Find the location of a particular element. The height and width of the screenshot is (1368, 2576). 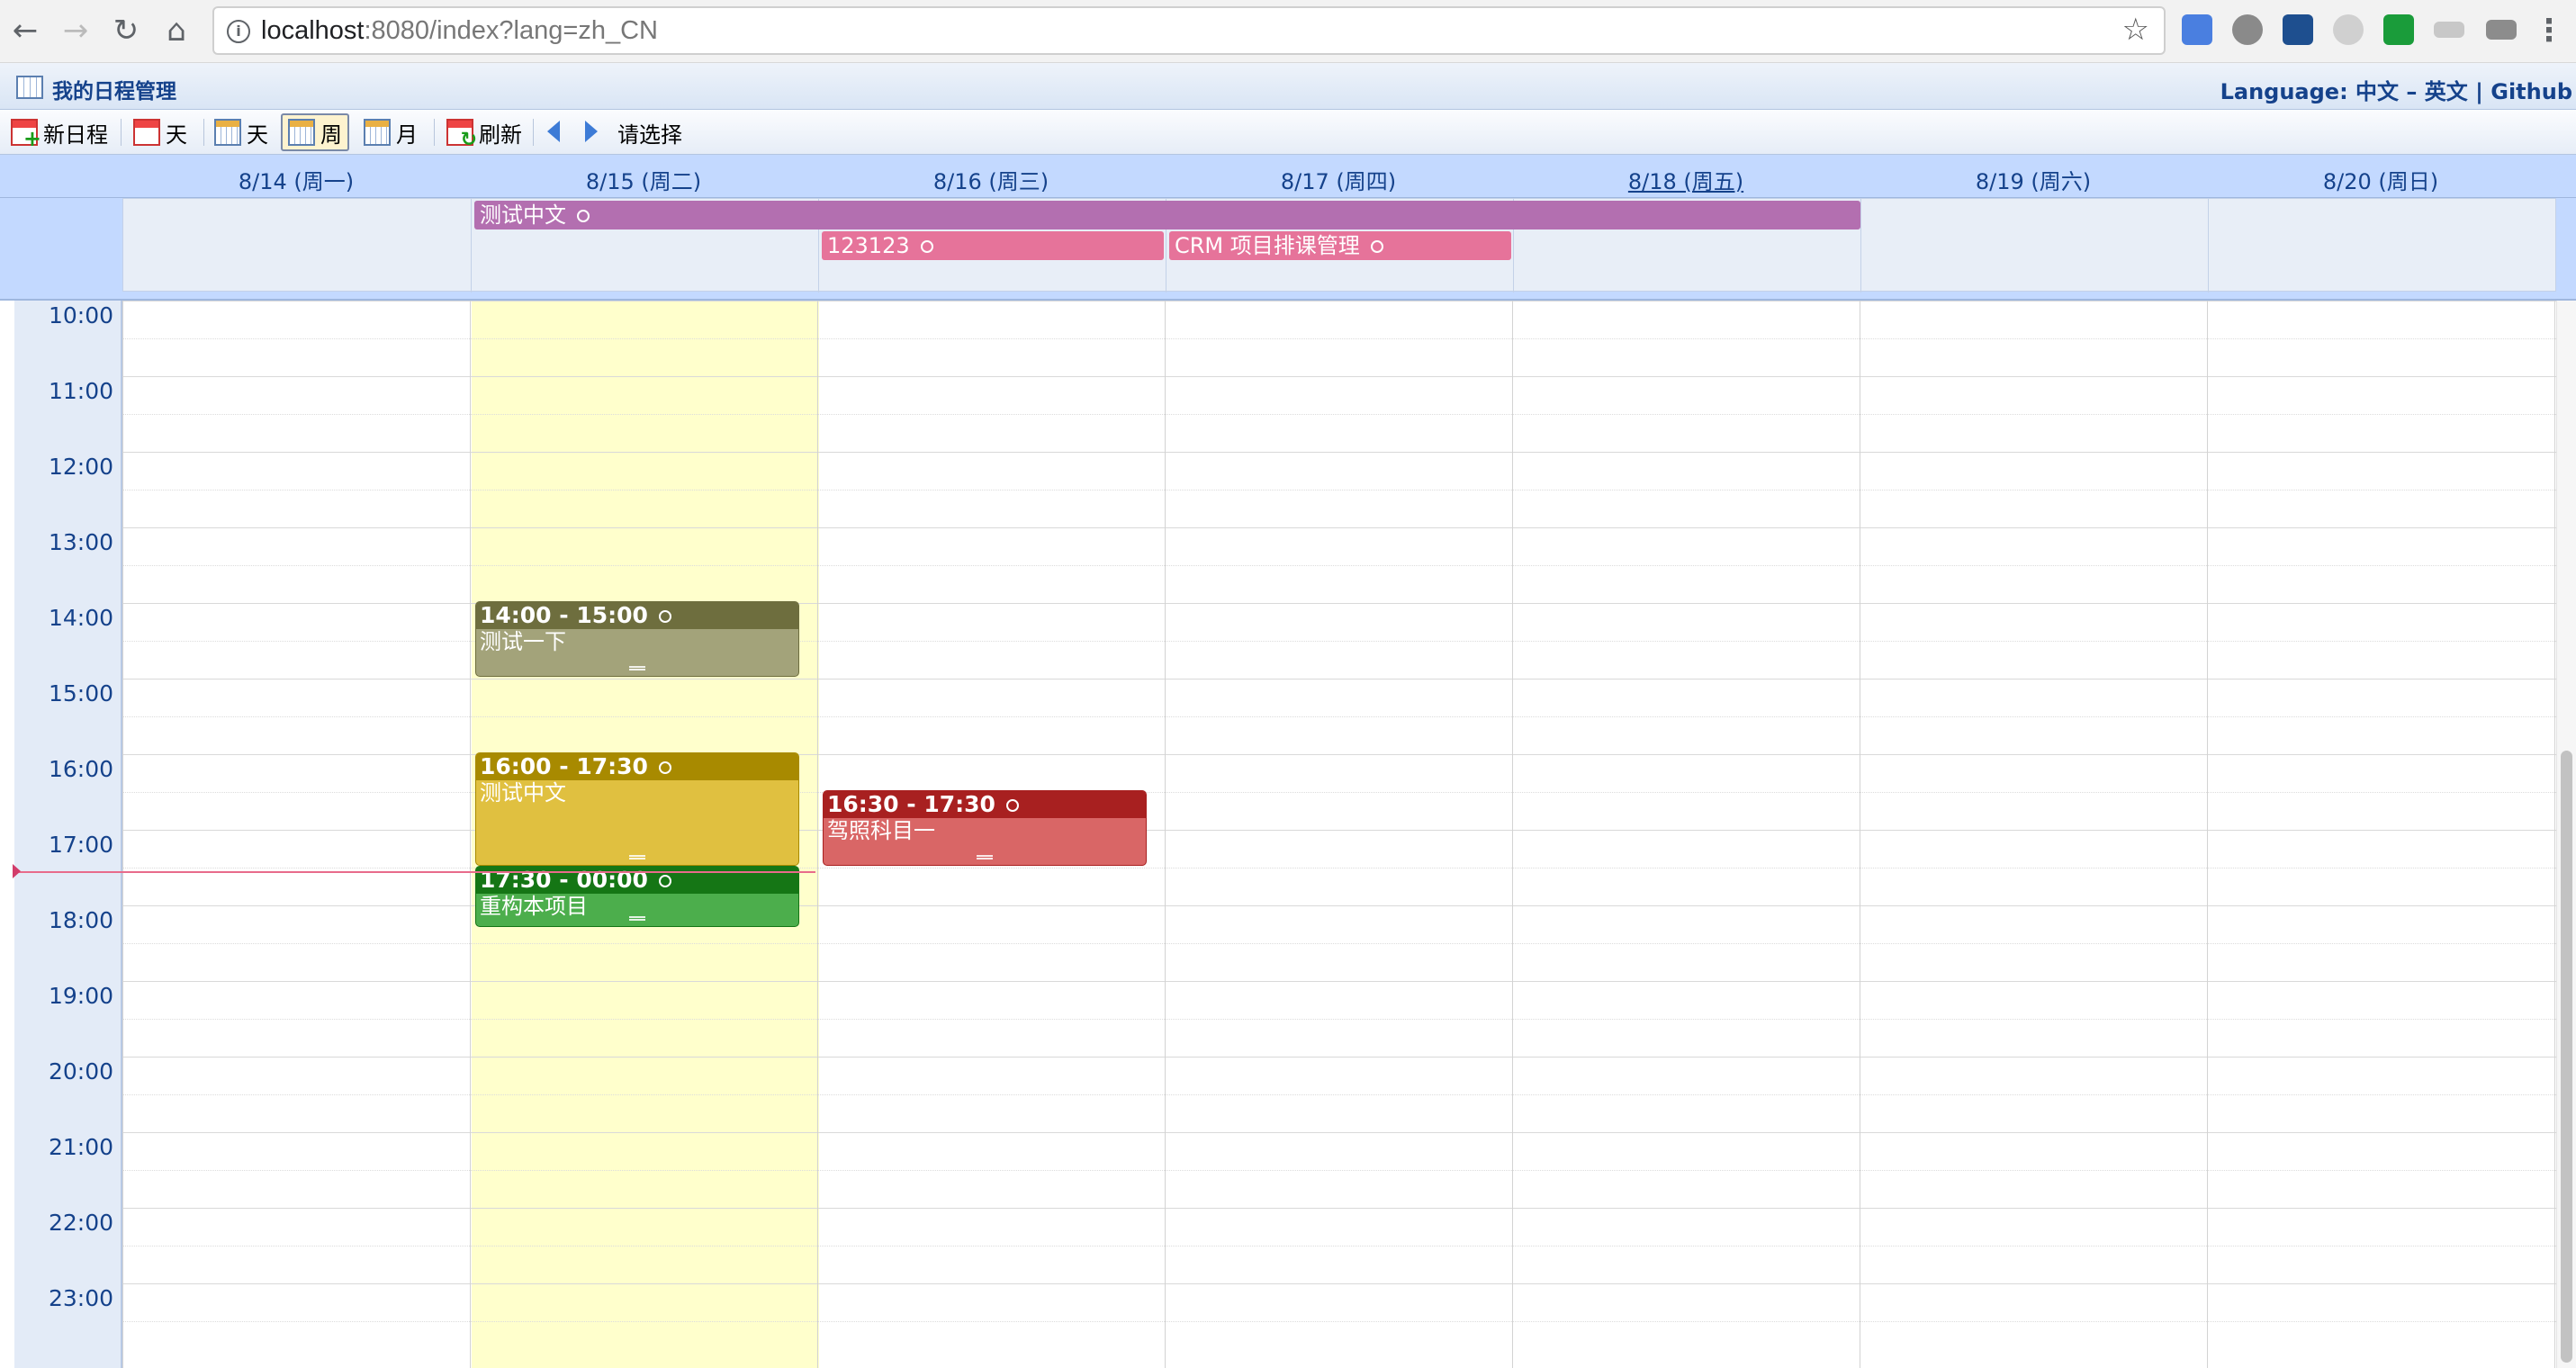

event-time: 16:00 - 17:30 is located at coordinates (637, 767).